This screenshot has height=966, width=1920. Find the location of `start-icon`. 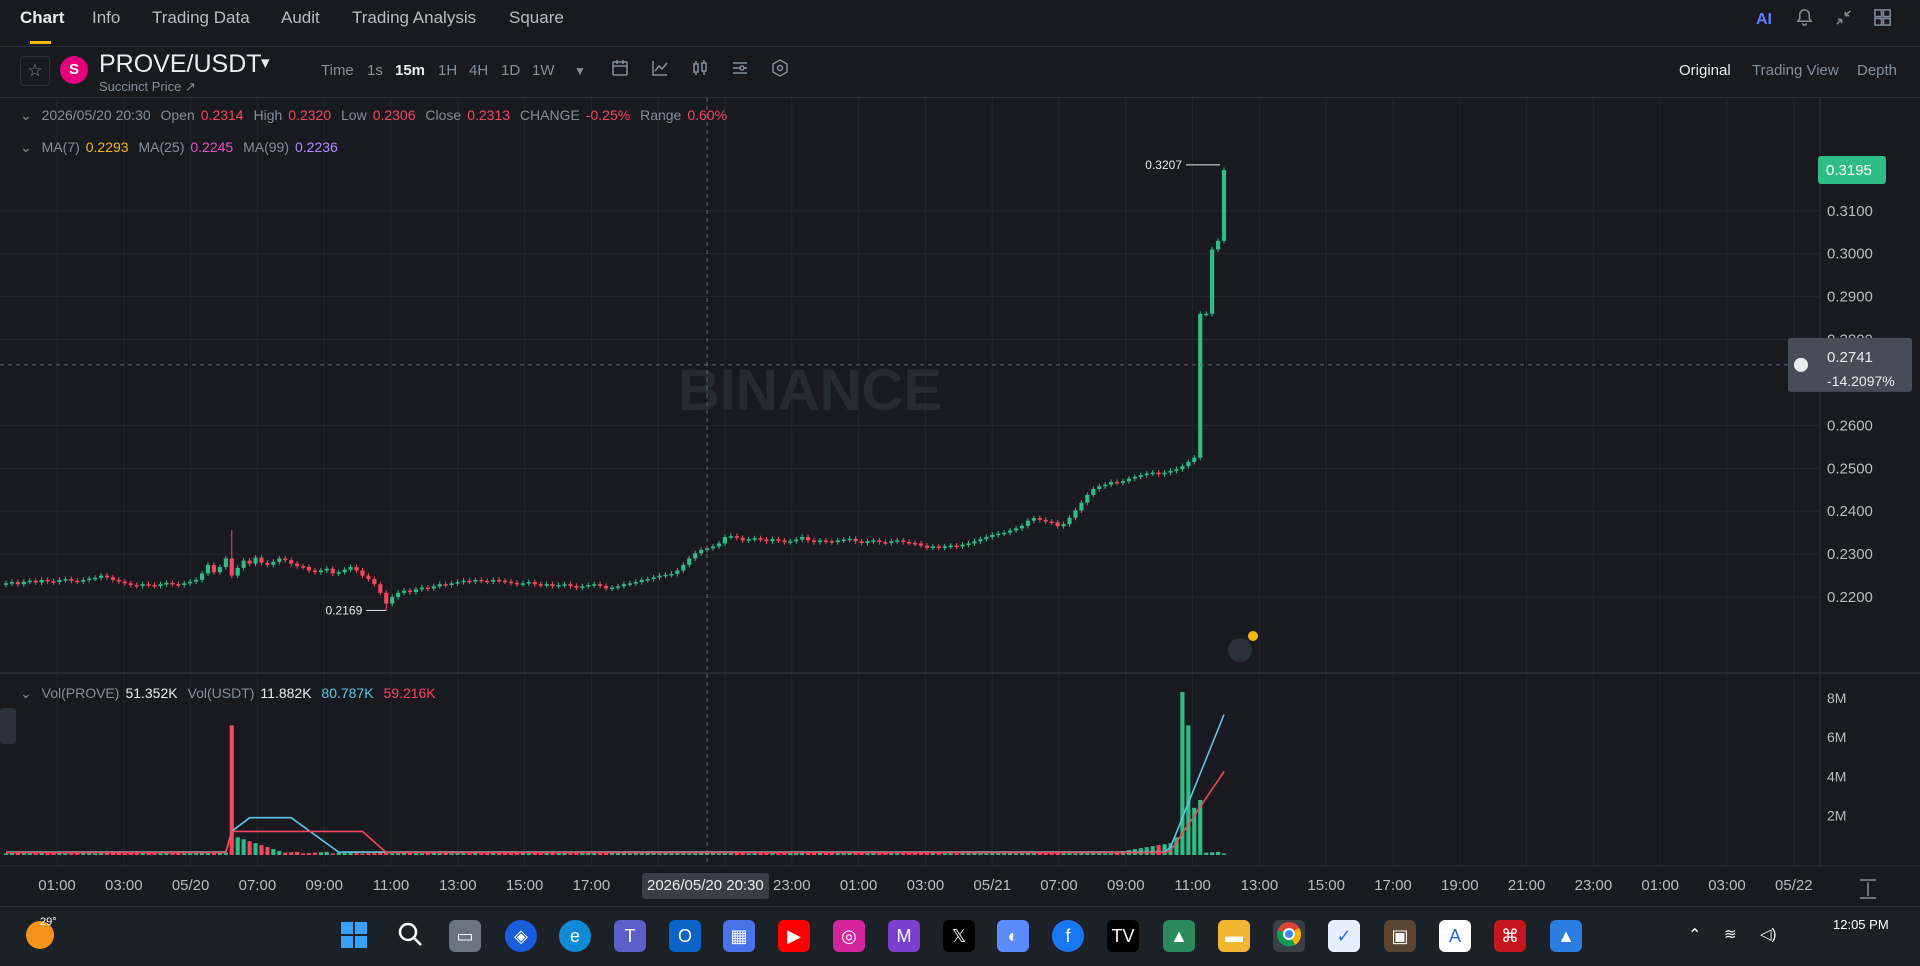

start-icon is located at coordinates (354, 936).